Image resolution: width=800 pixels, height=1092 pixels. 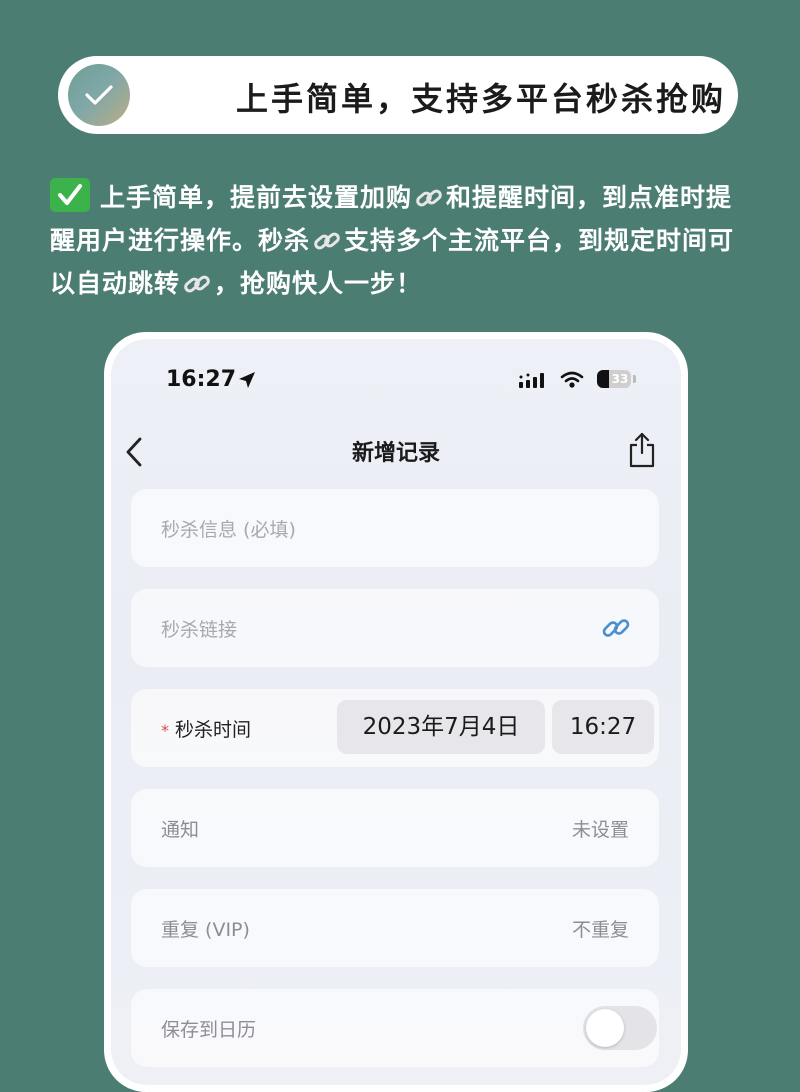 I want to click on intro-part-4: ，抢购快人一步！, so click(x=318, y=283).